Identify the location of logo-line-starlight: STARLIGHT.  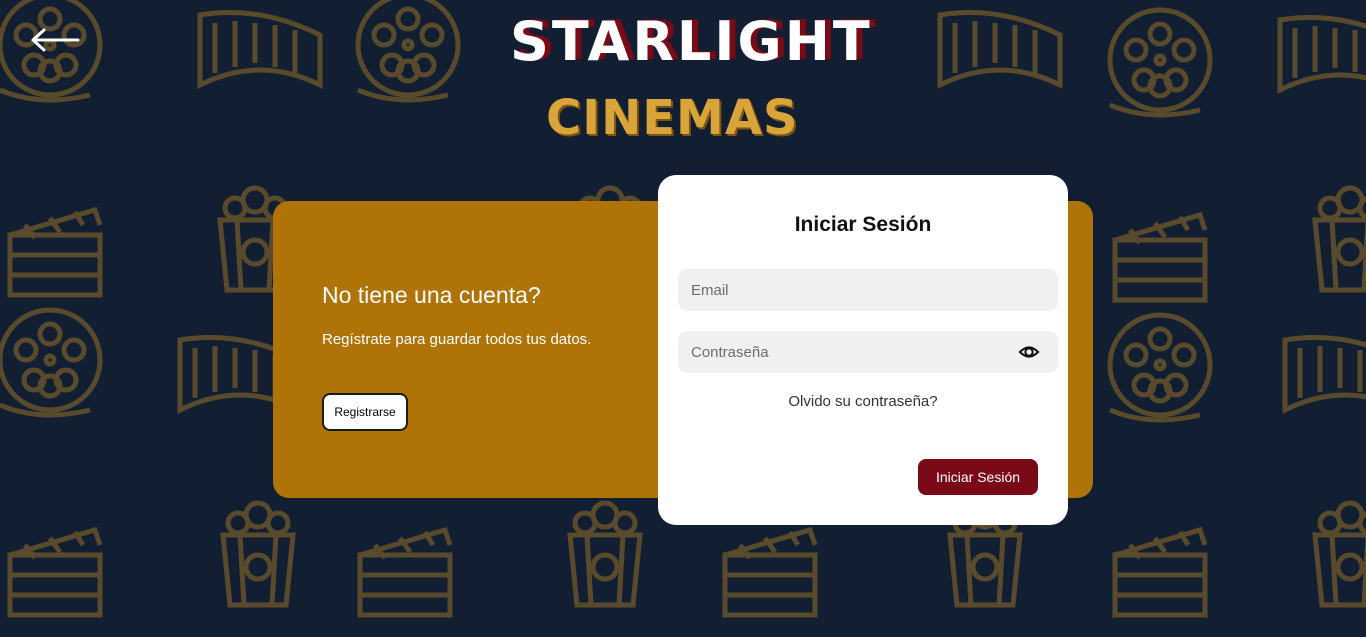
(691, 41).